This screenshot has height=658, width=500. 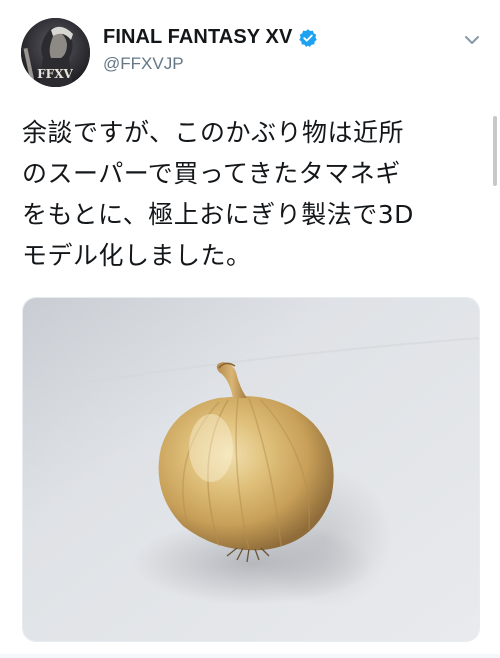 What do you see at coordinates (55, 74) in the screenshot?
I see `avatar-logo-text: FFXV` at bounding box center [55, 74].